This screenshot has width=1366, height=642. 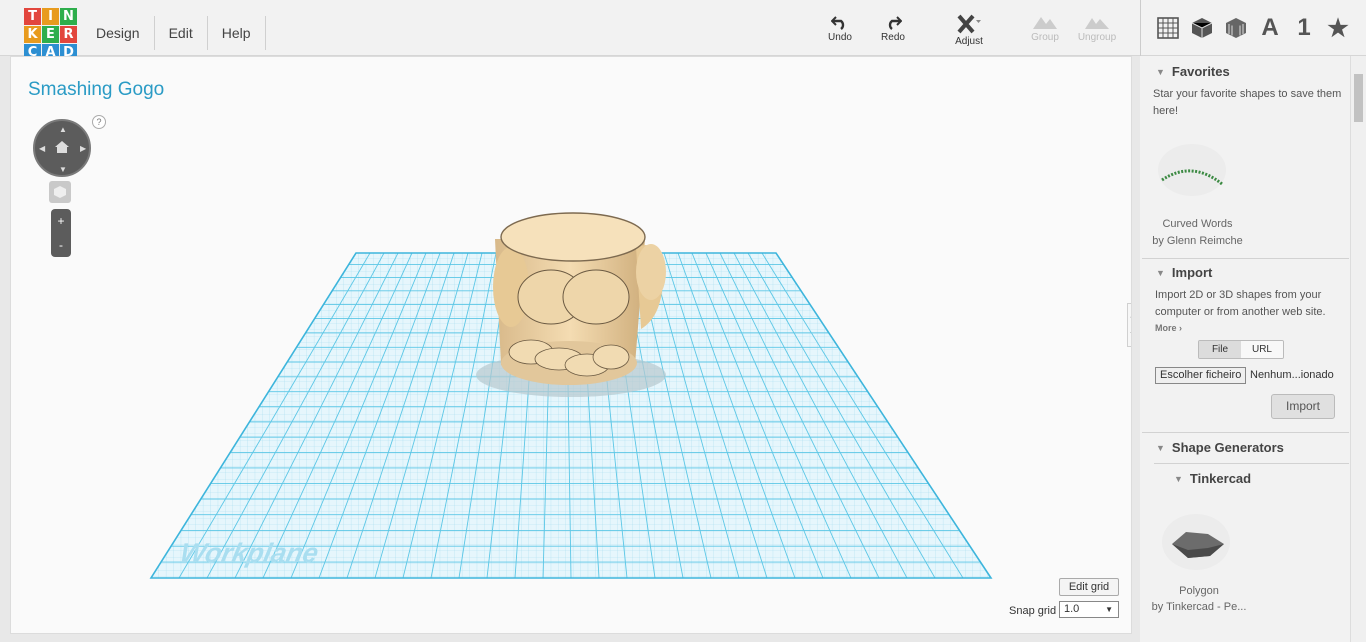 I want to click on 3d-model-mug, so click(x=571, y=304).